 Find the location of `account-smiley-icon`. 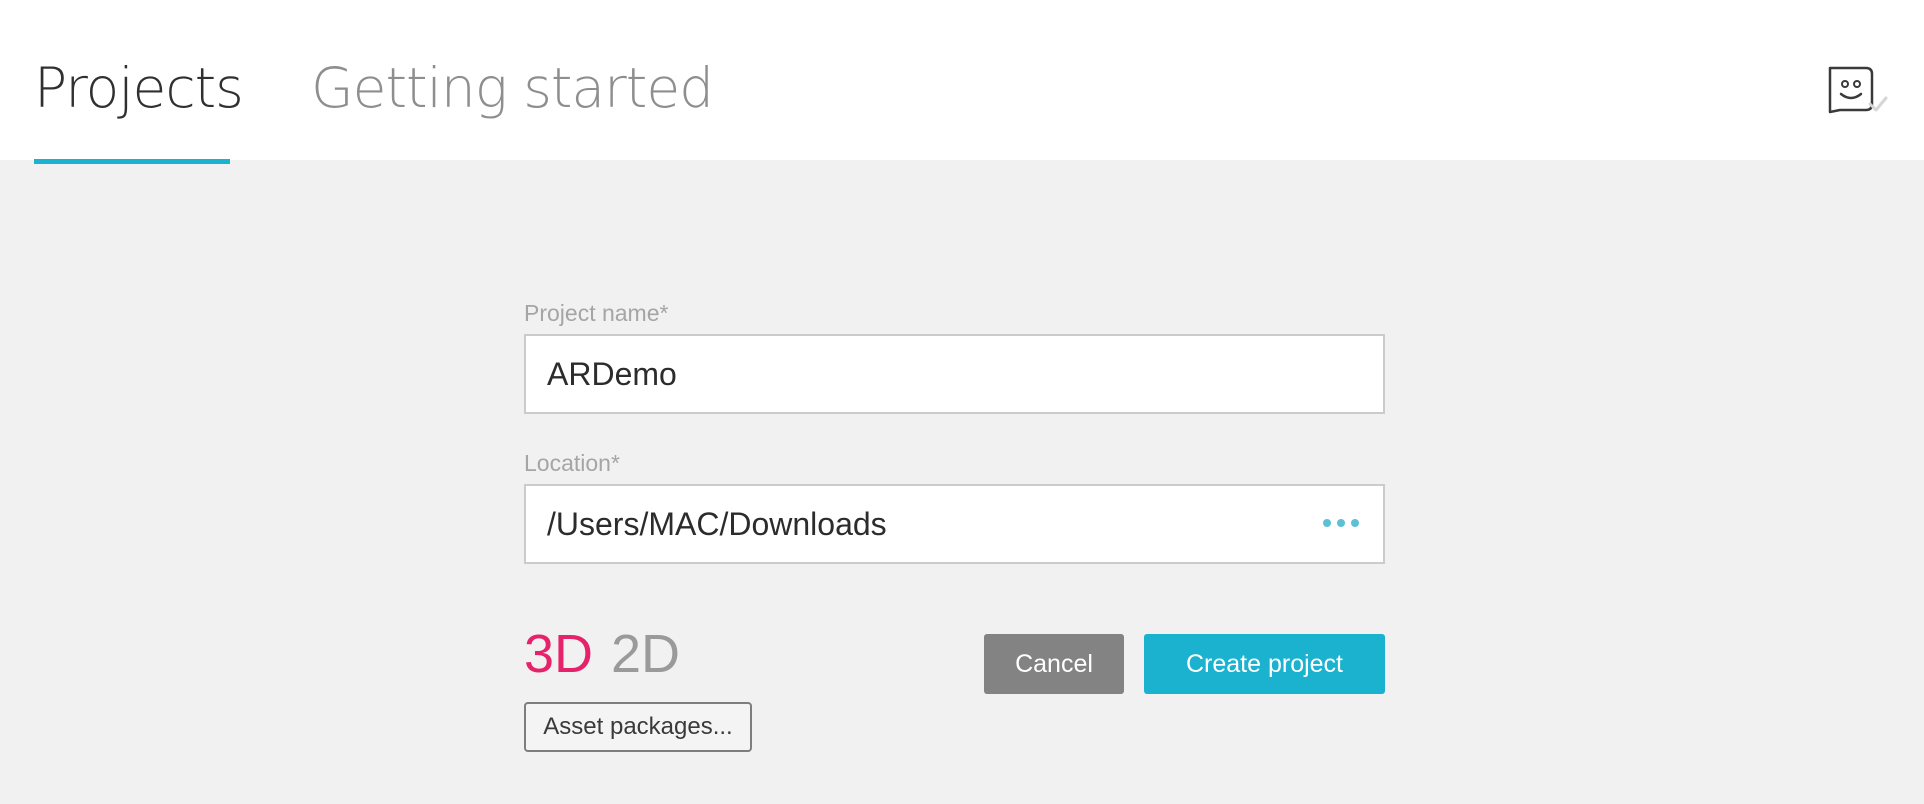

account-smiley-icon is located at coordinates (1858, 90).